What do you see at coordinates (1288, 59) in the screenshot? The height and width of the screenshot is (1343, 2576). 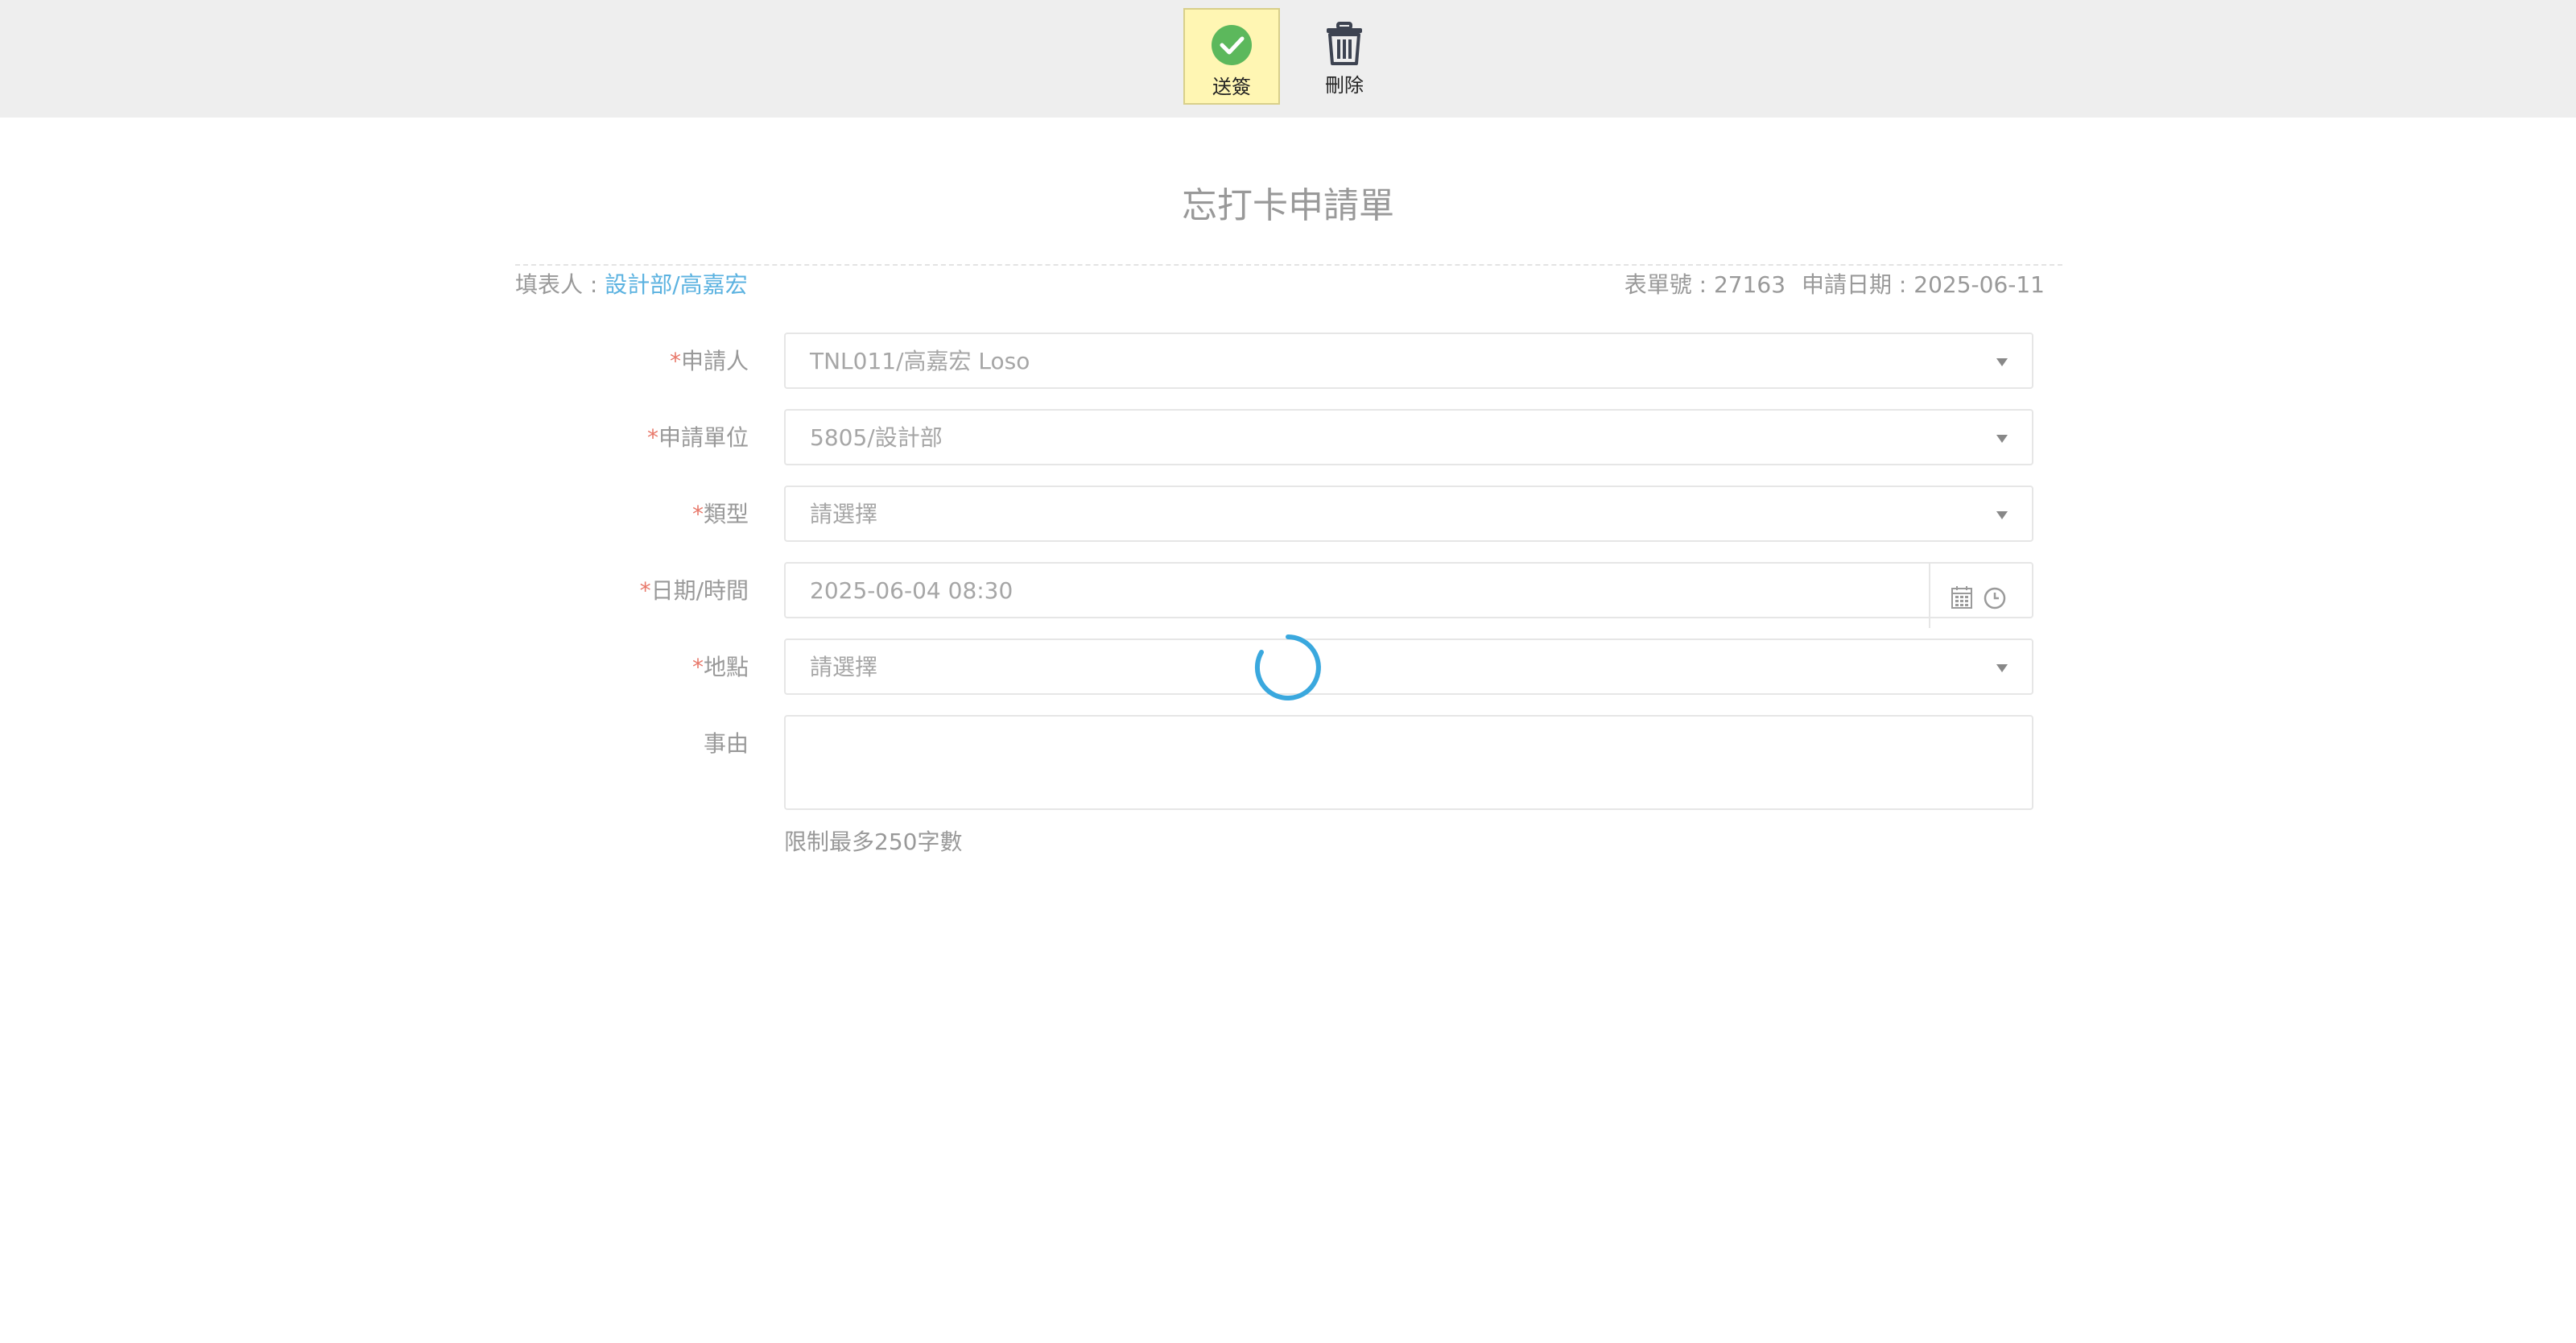 I see `top-toolbar: 送簽 刪除` at bounding box center [1288, 59].